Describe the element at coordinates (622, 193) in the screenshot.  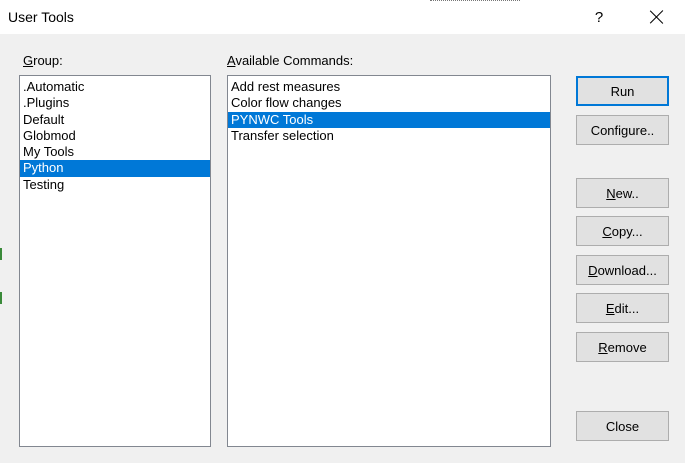
I see `new-button: New..` at that location.